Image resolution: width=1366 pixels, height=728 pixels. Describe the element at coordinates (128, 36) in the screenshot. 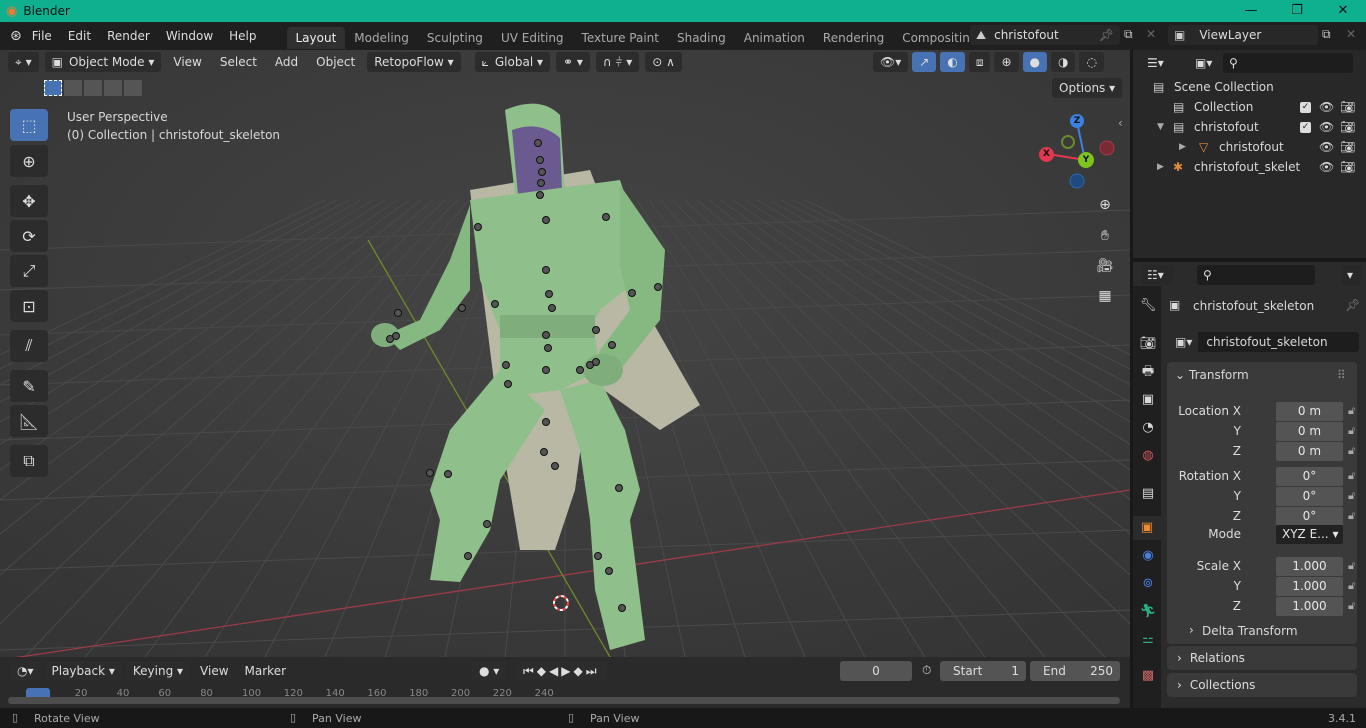

I see `menu-render: Render` at that location.